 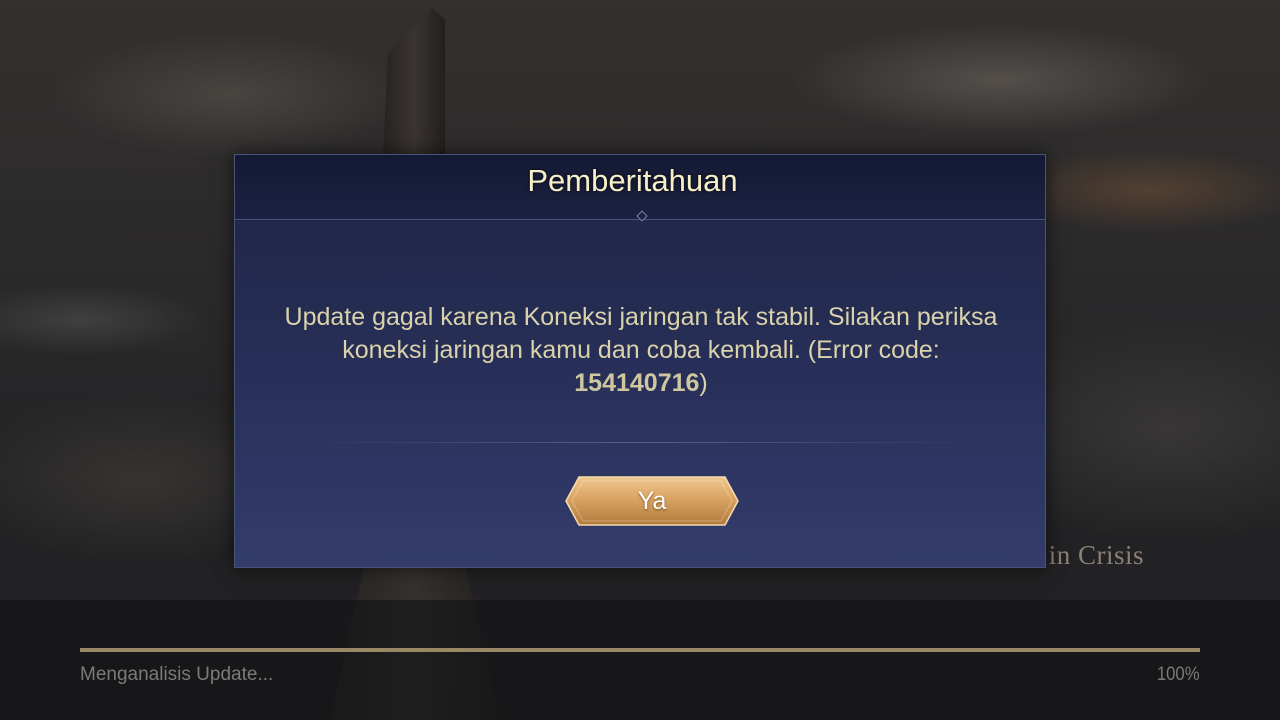 I want to click on diamond-ornament-icon, so click(x=642, y=216).